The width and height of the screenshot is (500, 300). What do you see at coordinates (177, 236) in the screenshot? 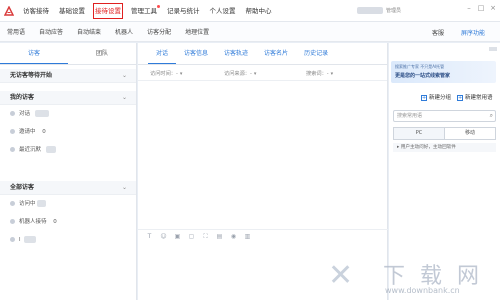
I see `image-icon: ▣` at bounding box center [177, 236].